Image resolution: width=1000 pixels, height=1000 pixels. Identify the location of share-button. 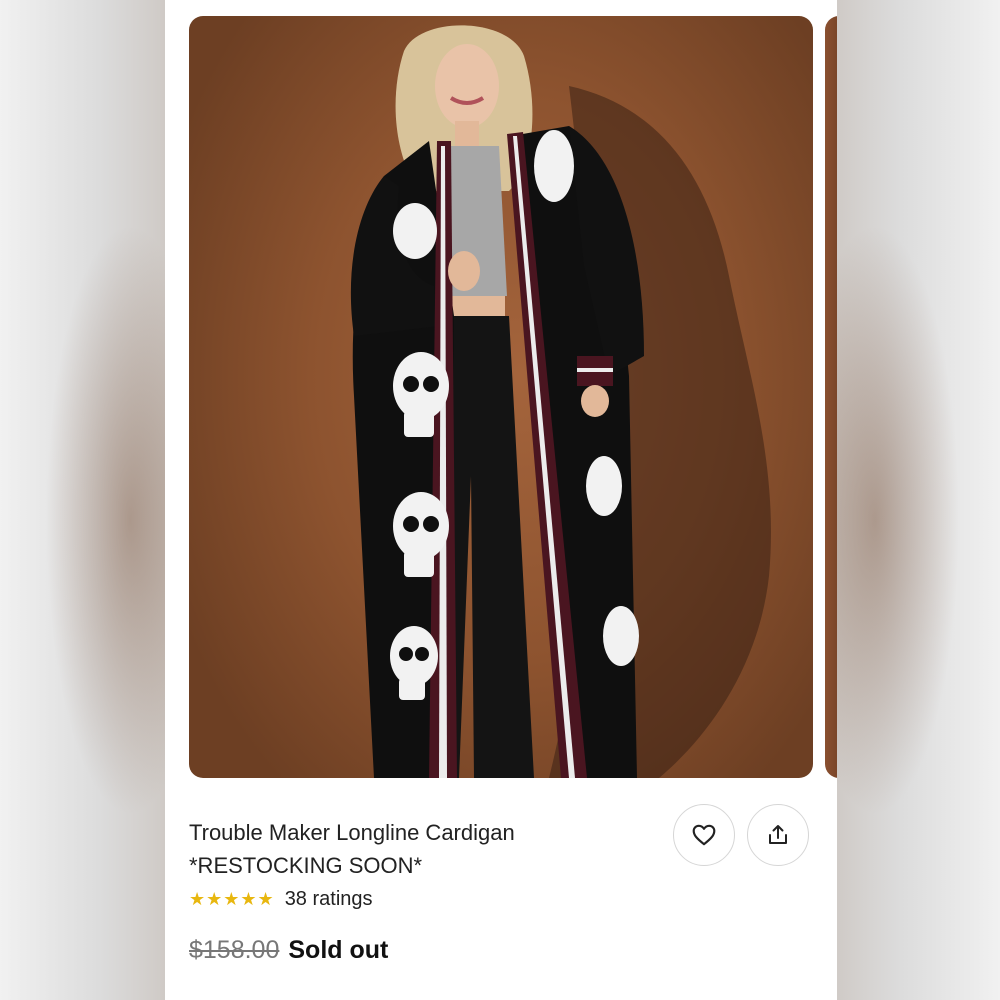
(778, 835).